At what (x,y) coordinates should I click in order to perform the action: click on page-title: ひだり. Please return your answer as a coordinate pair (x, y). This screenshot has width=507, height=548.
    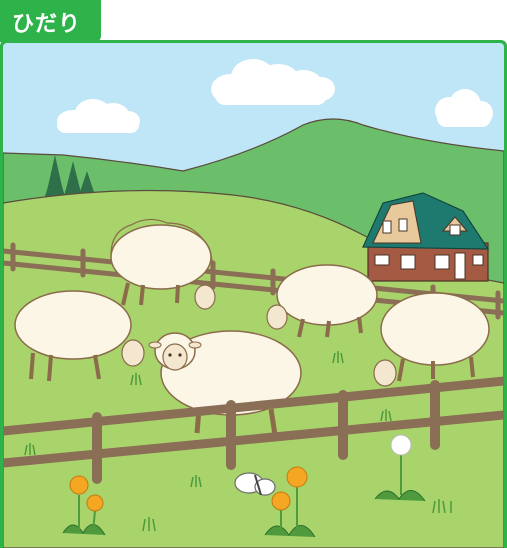
    Looking at the image, I should click on (47, 24).